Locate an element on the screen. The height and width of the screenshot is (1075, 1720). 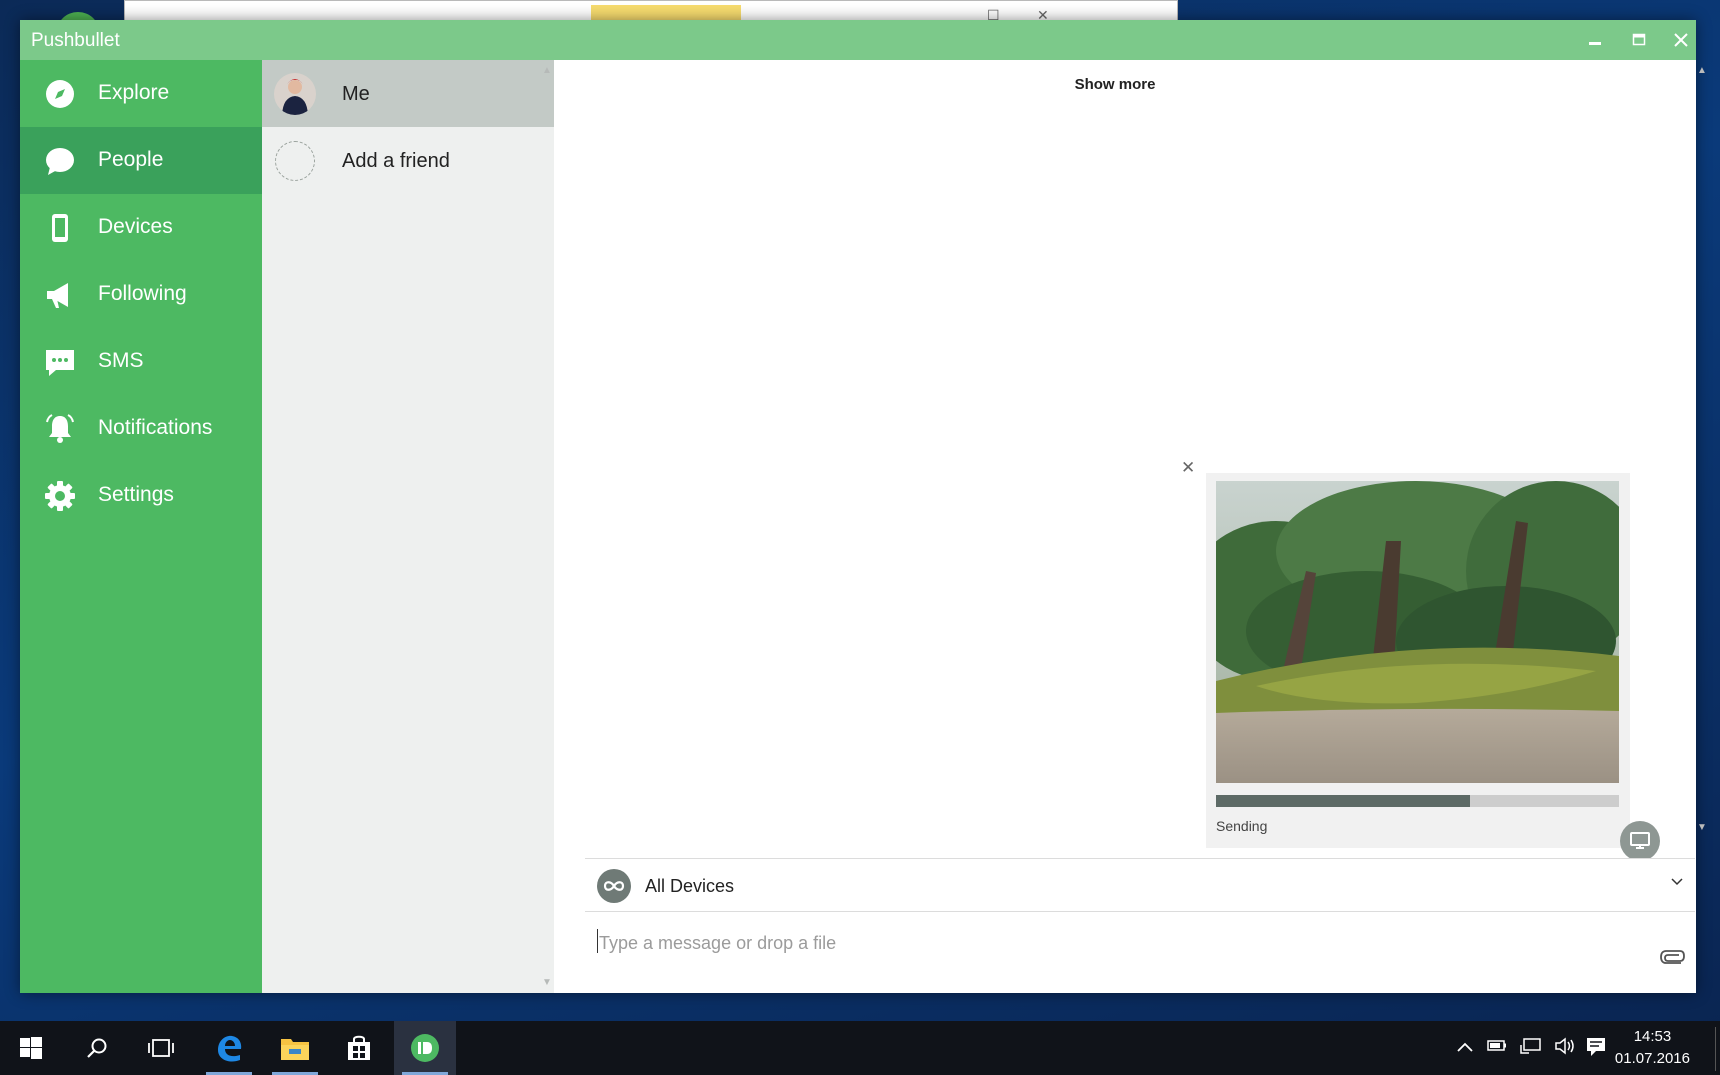
chat-scroll-down-icon: ▼ is located at coordinates (1702, 827).